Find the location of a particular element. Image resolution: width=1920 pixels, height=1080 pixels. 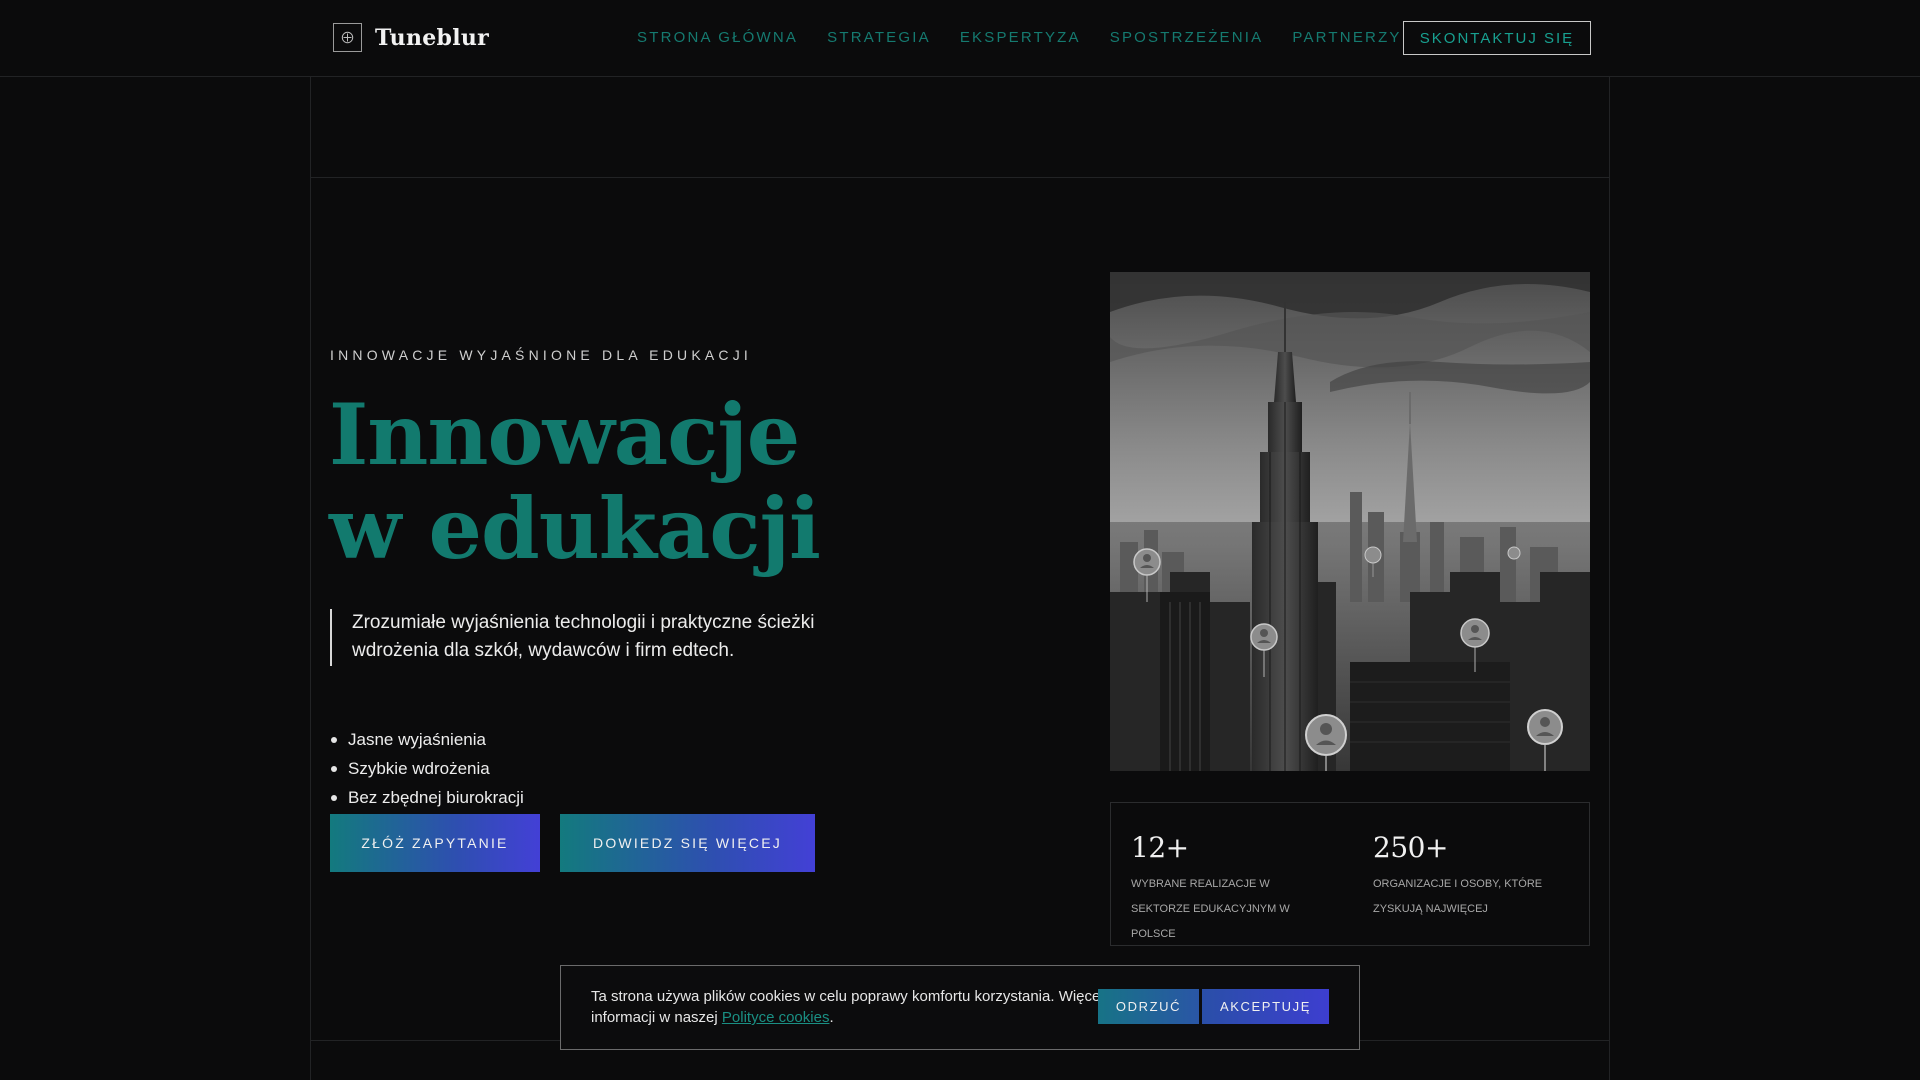

nav-link-partners: PARTNERZY is located at coordinates (1346, 37).